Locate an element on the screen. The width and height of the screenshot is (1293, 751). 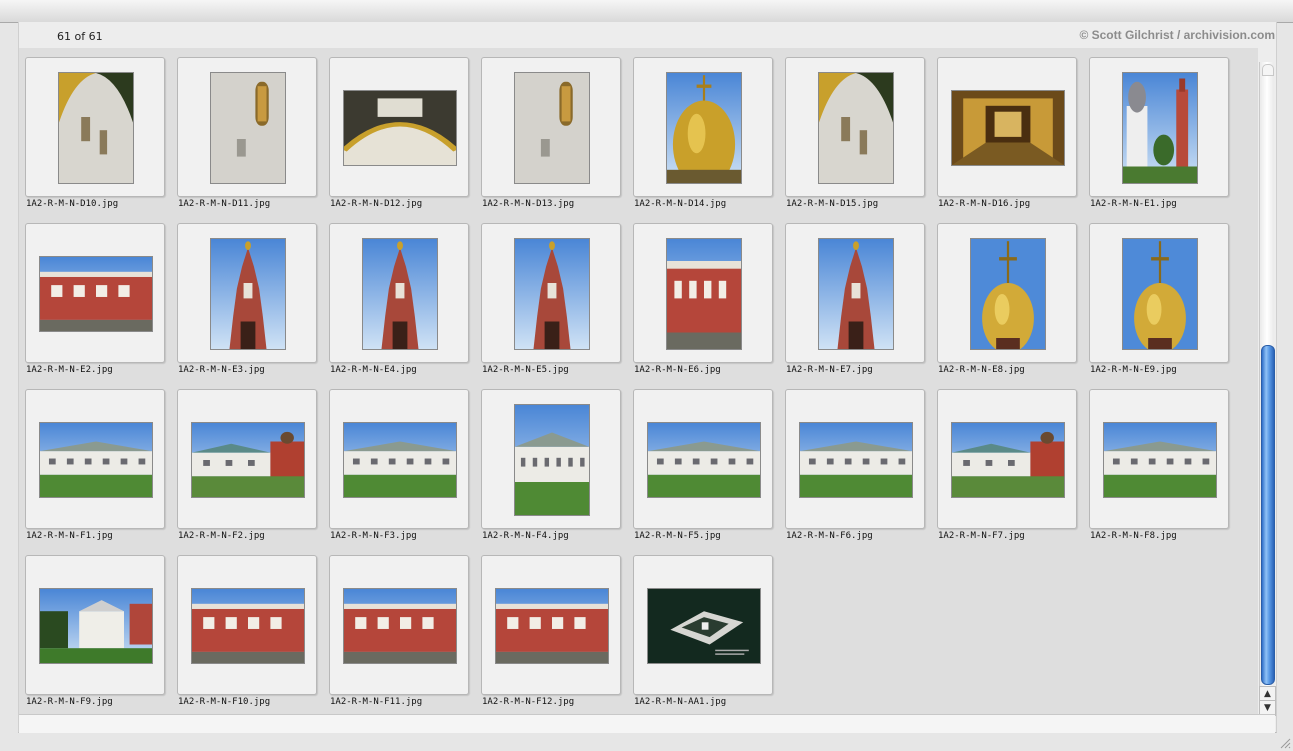
thumbnail-filename: 1A2-R-M-N-F5.jpg is located at coordinates (677, 536).